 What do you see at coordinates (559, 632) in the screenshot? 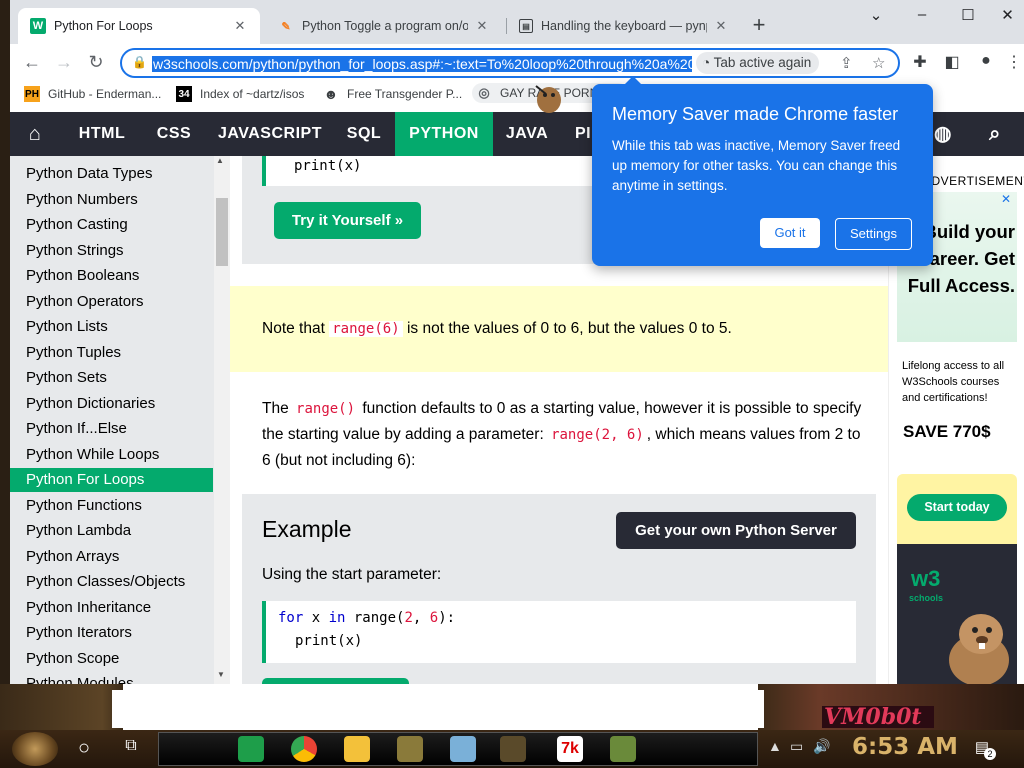
I see `code-block: for x in range(2, 6): print(x)` at bounding box center [559, 632].